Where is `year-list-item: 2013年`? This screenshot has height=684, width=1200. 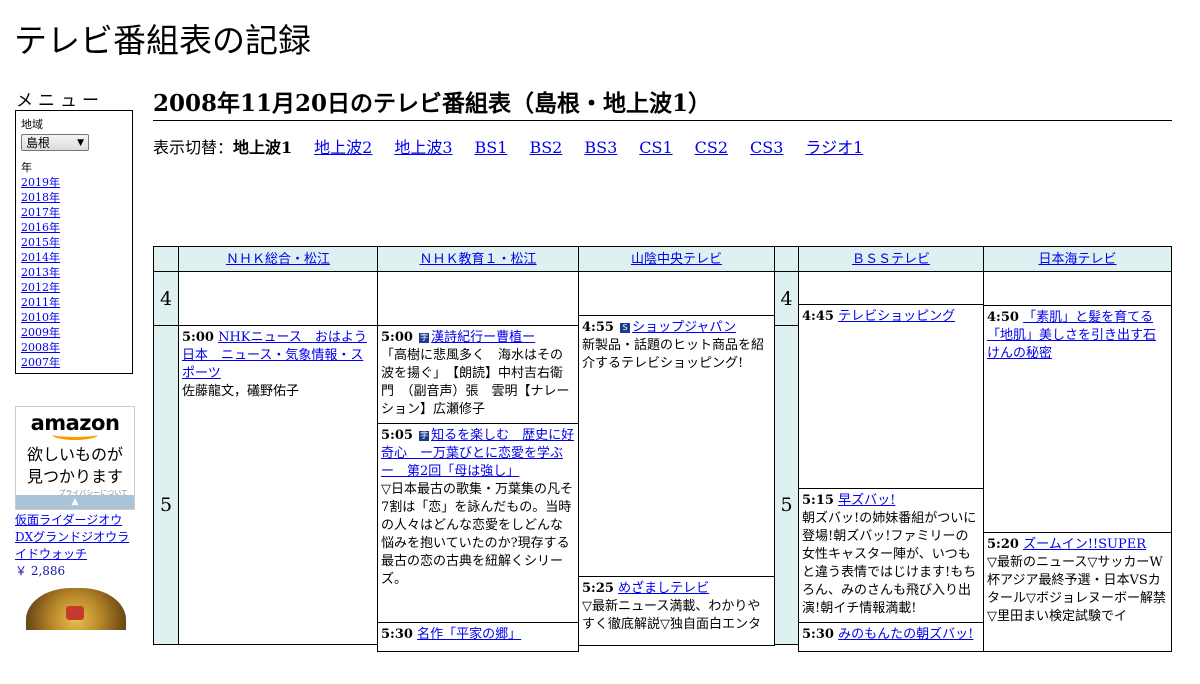
year-list-item: 2013年 is located at coordinates (74, 272).